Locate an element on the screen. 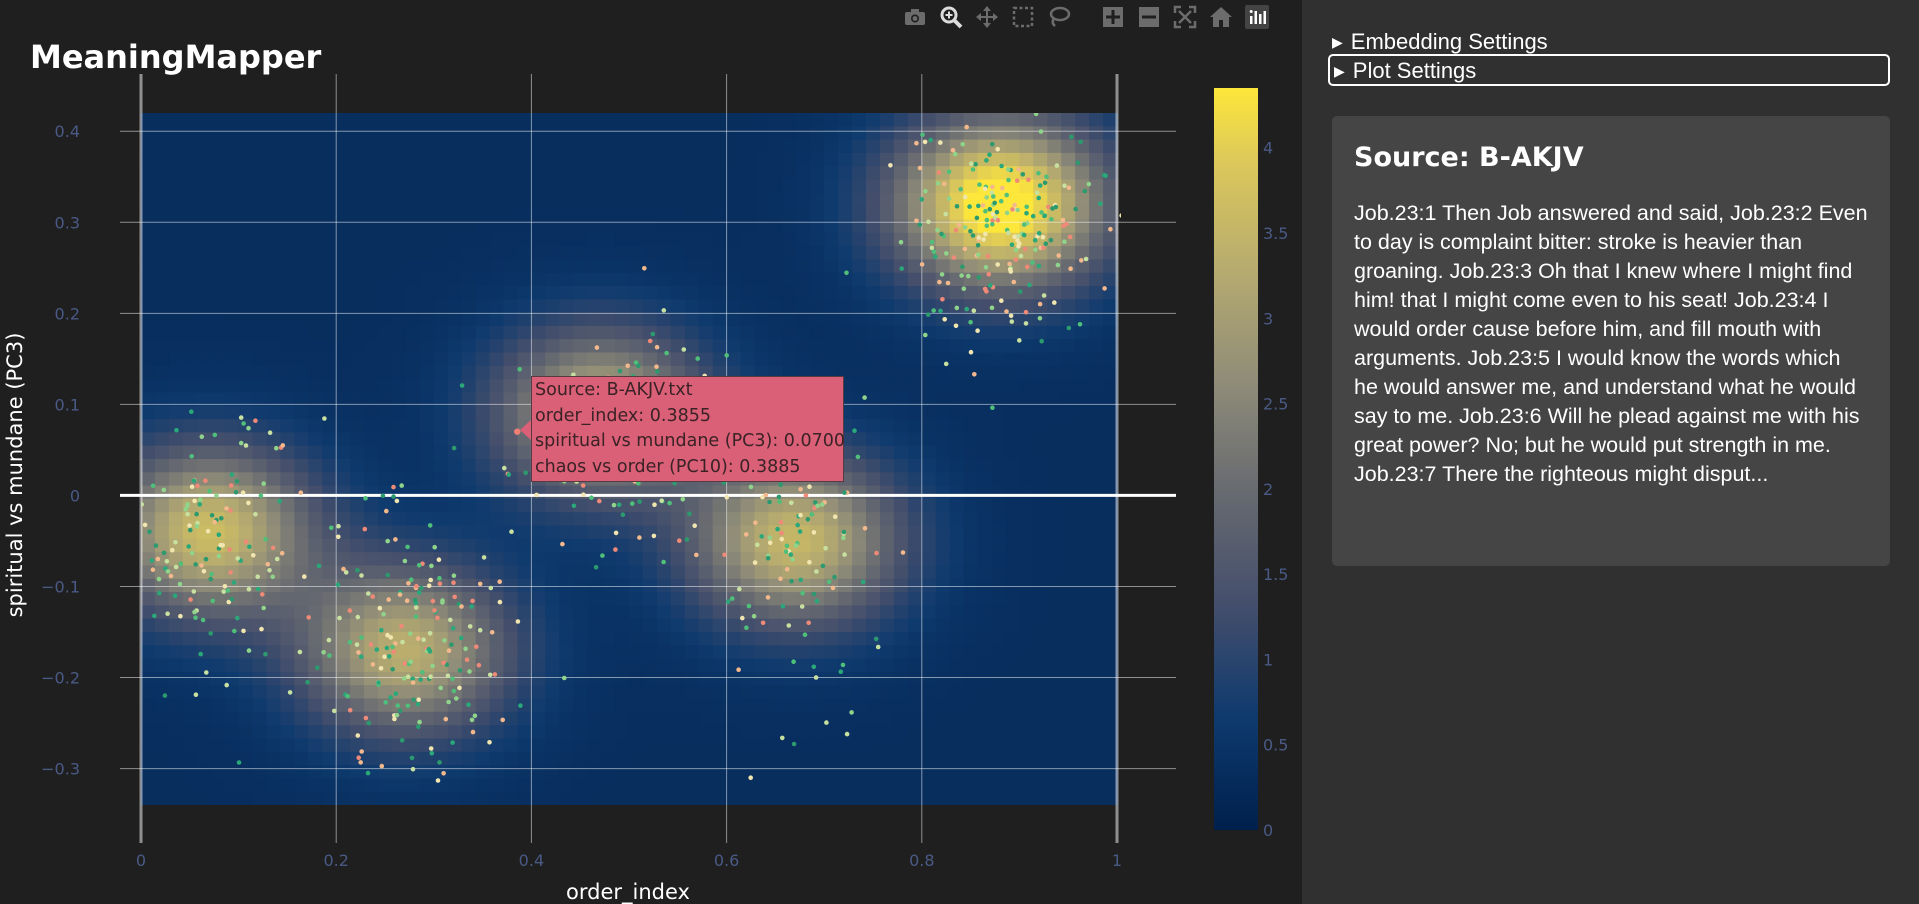  colorbar-tick-label: 2 is located at coordinates (1268, 489).